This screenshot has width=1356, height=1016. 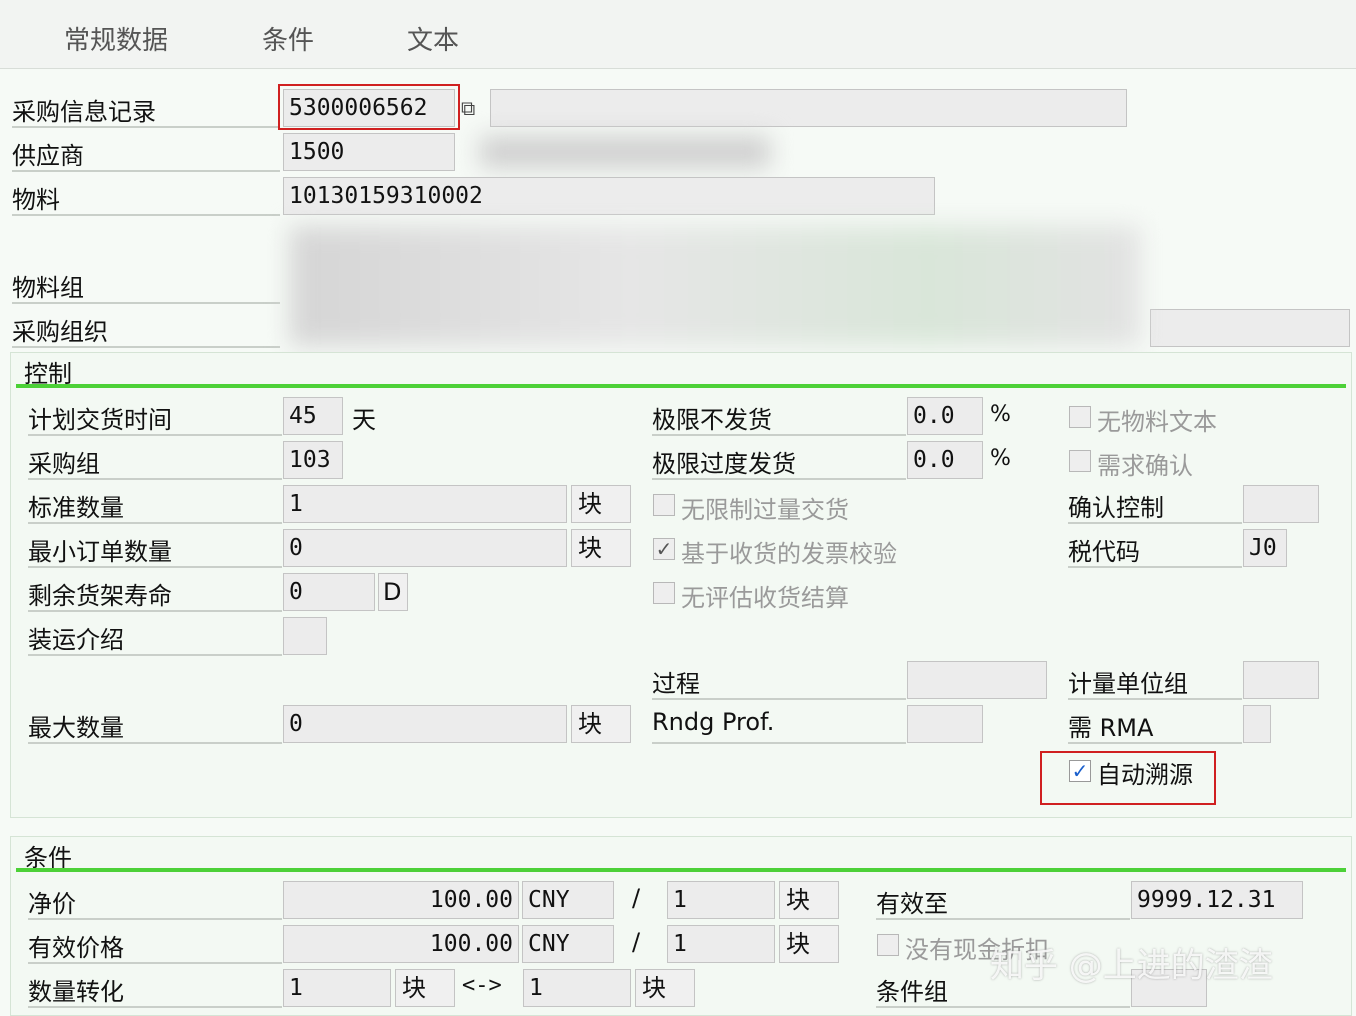 I want to click on copy-icon: ⧉, so click(x=472, y=108).